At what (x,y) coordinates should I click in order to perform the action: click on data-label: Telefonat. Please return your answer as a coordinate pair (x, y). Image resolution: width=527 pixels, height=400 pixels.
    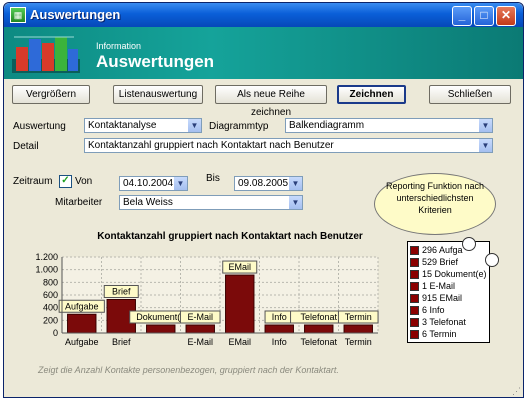
    Looking at the image, I should click on (318, 317).